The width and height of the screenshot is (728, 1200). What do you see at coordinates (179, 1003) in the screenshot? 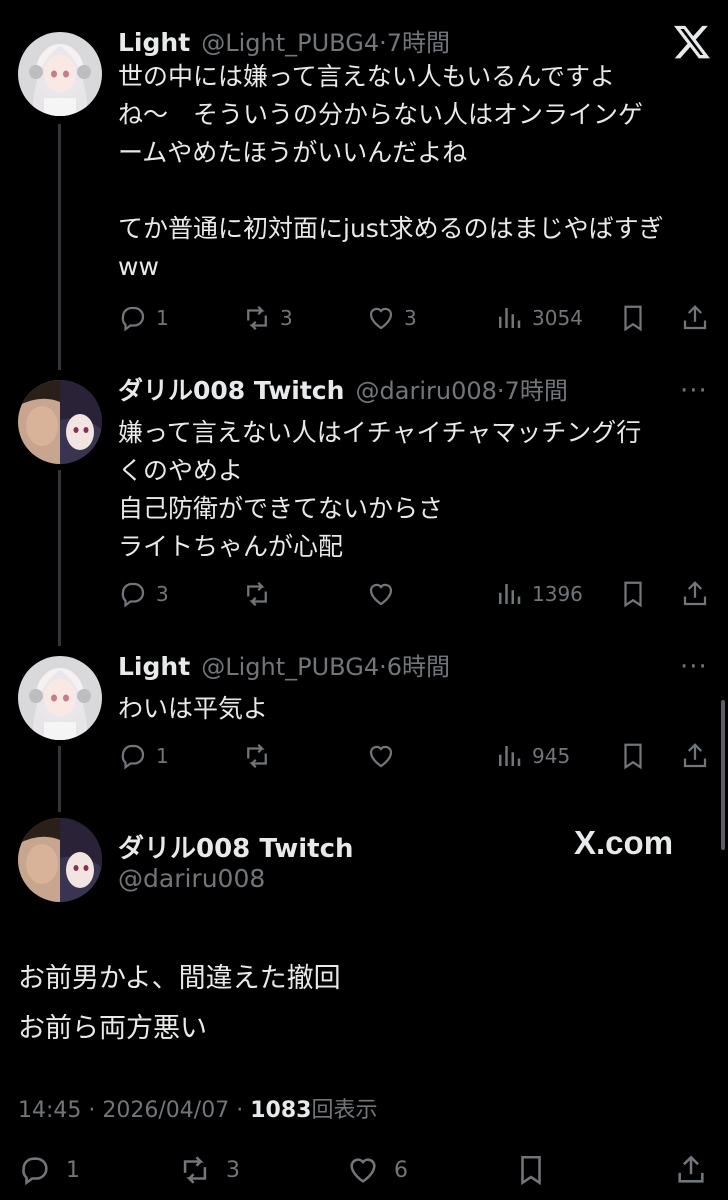
I see `main-tweet-text: お前男かよ、間違えた撤回 お前ら両方悪い` at bounding box center [179, 1003].